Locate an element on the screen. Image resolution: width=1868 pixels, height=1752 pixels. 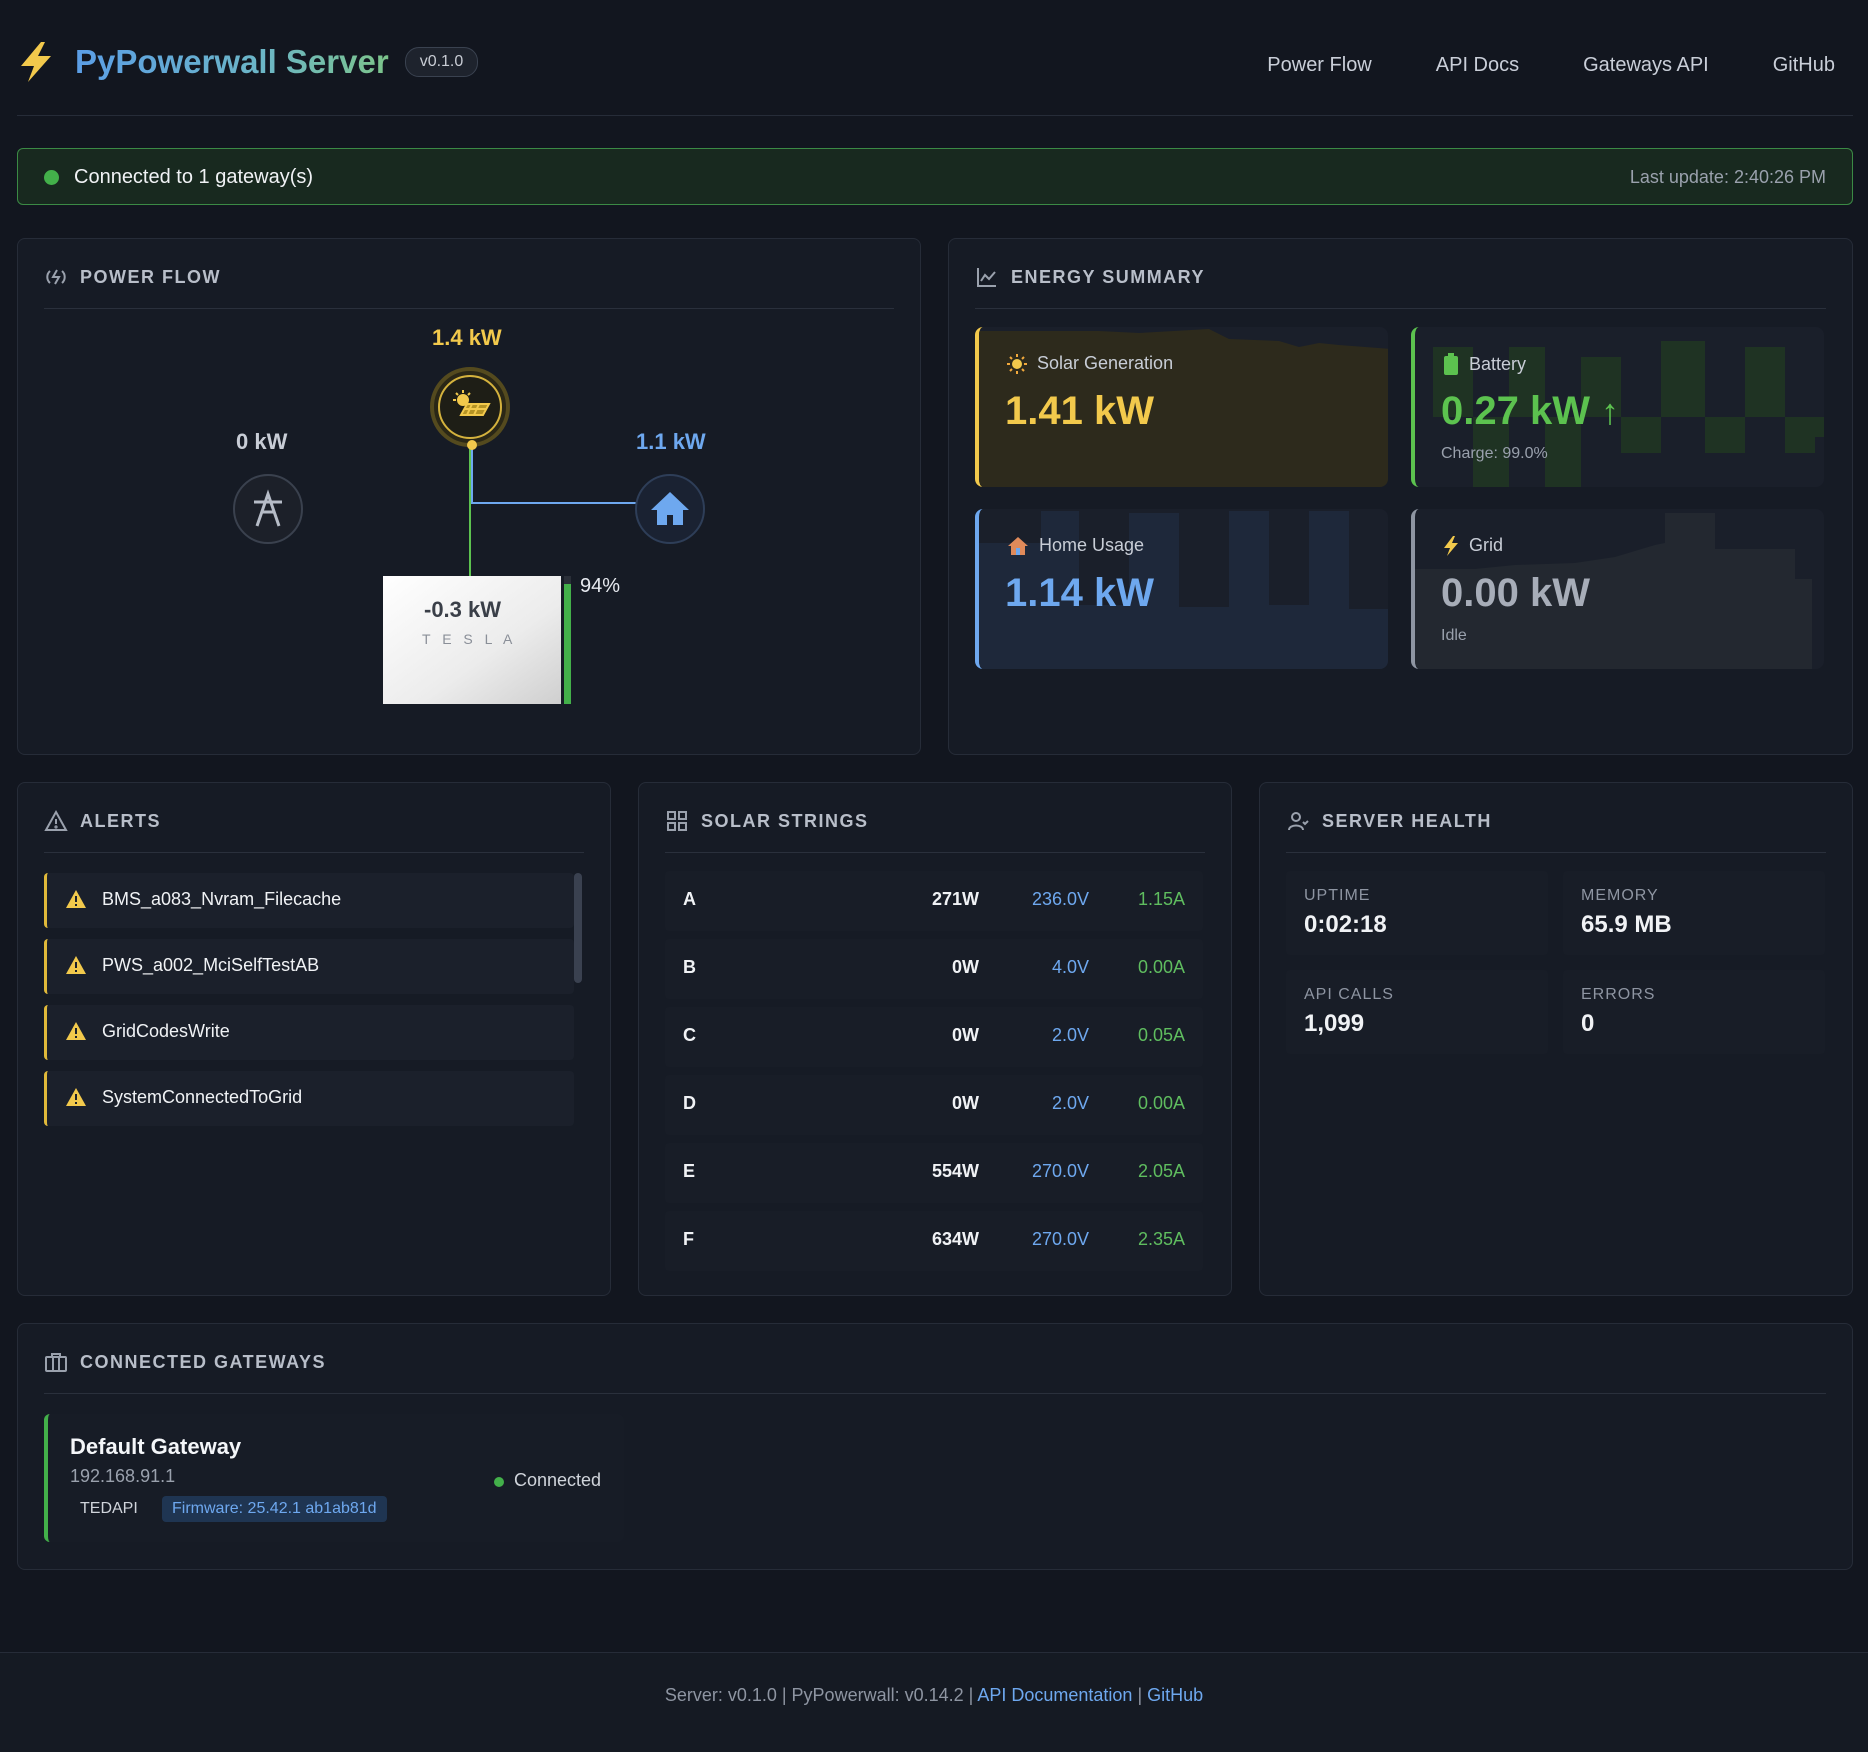
home-power-value: 1.1 kW is located at coordinates (671, 441).